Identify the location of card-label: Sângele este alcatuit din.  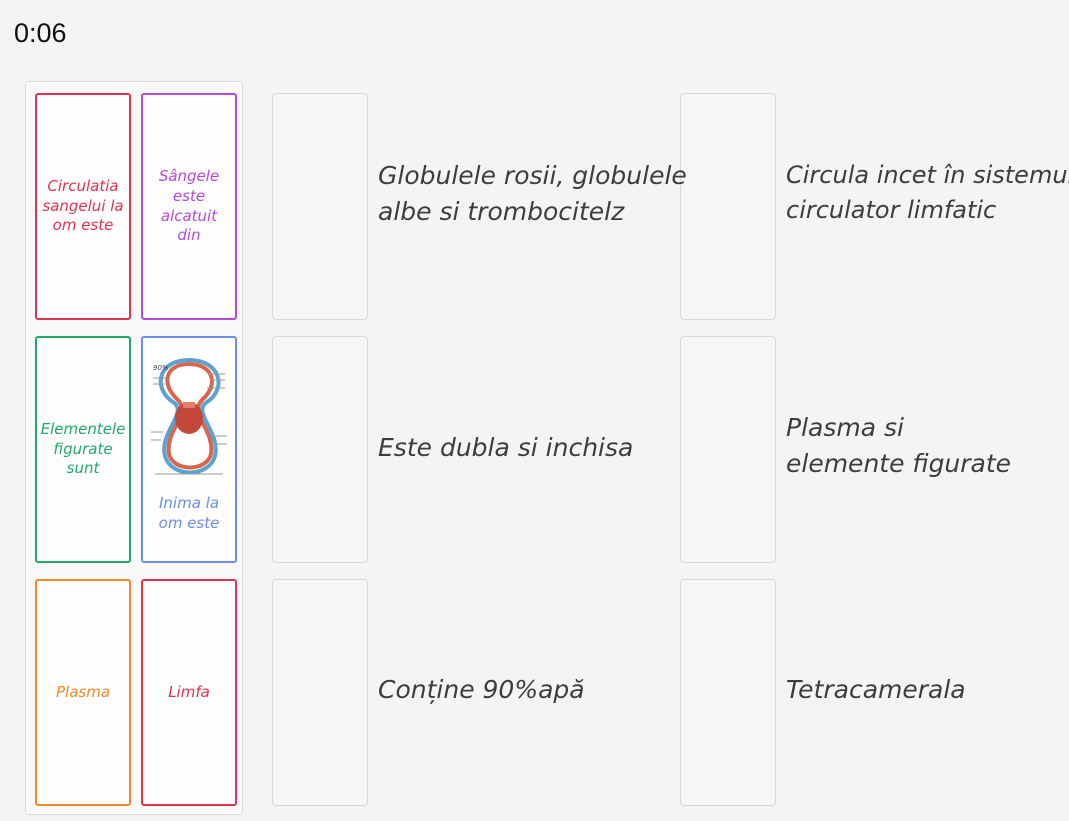
(189, 205).